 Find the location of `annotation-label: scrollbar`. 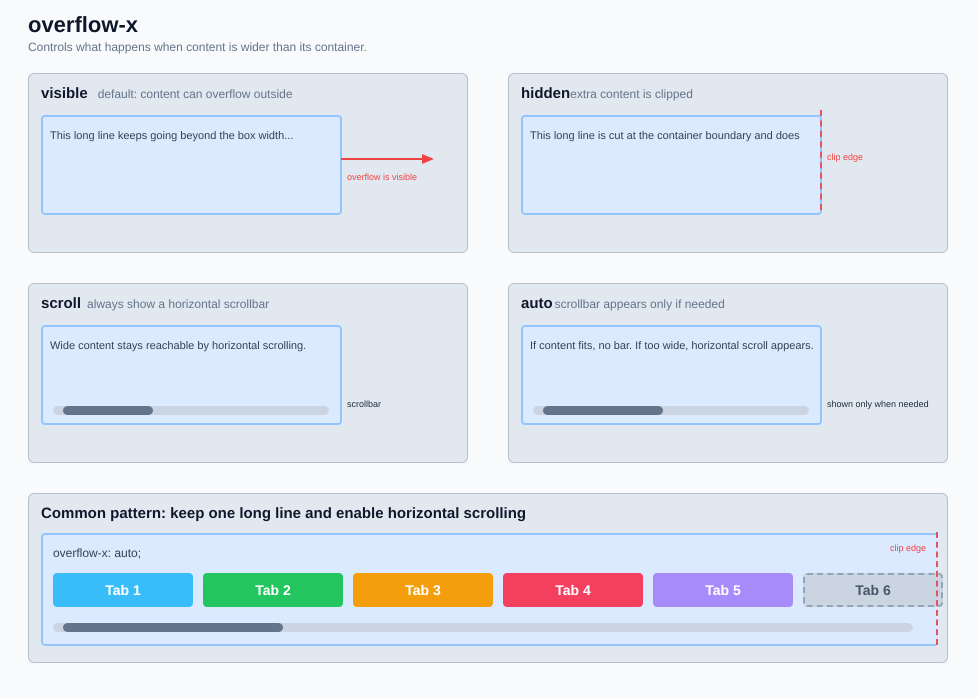

annotation-label: scrollbar is located at coordinates (364, 404).